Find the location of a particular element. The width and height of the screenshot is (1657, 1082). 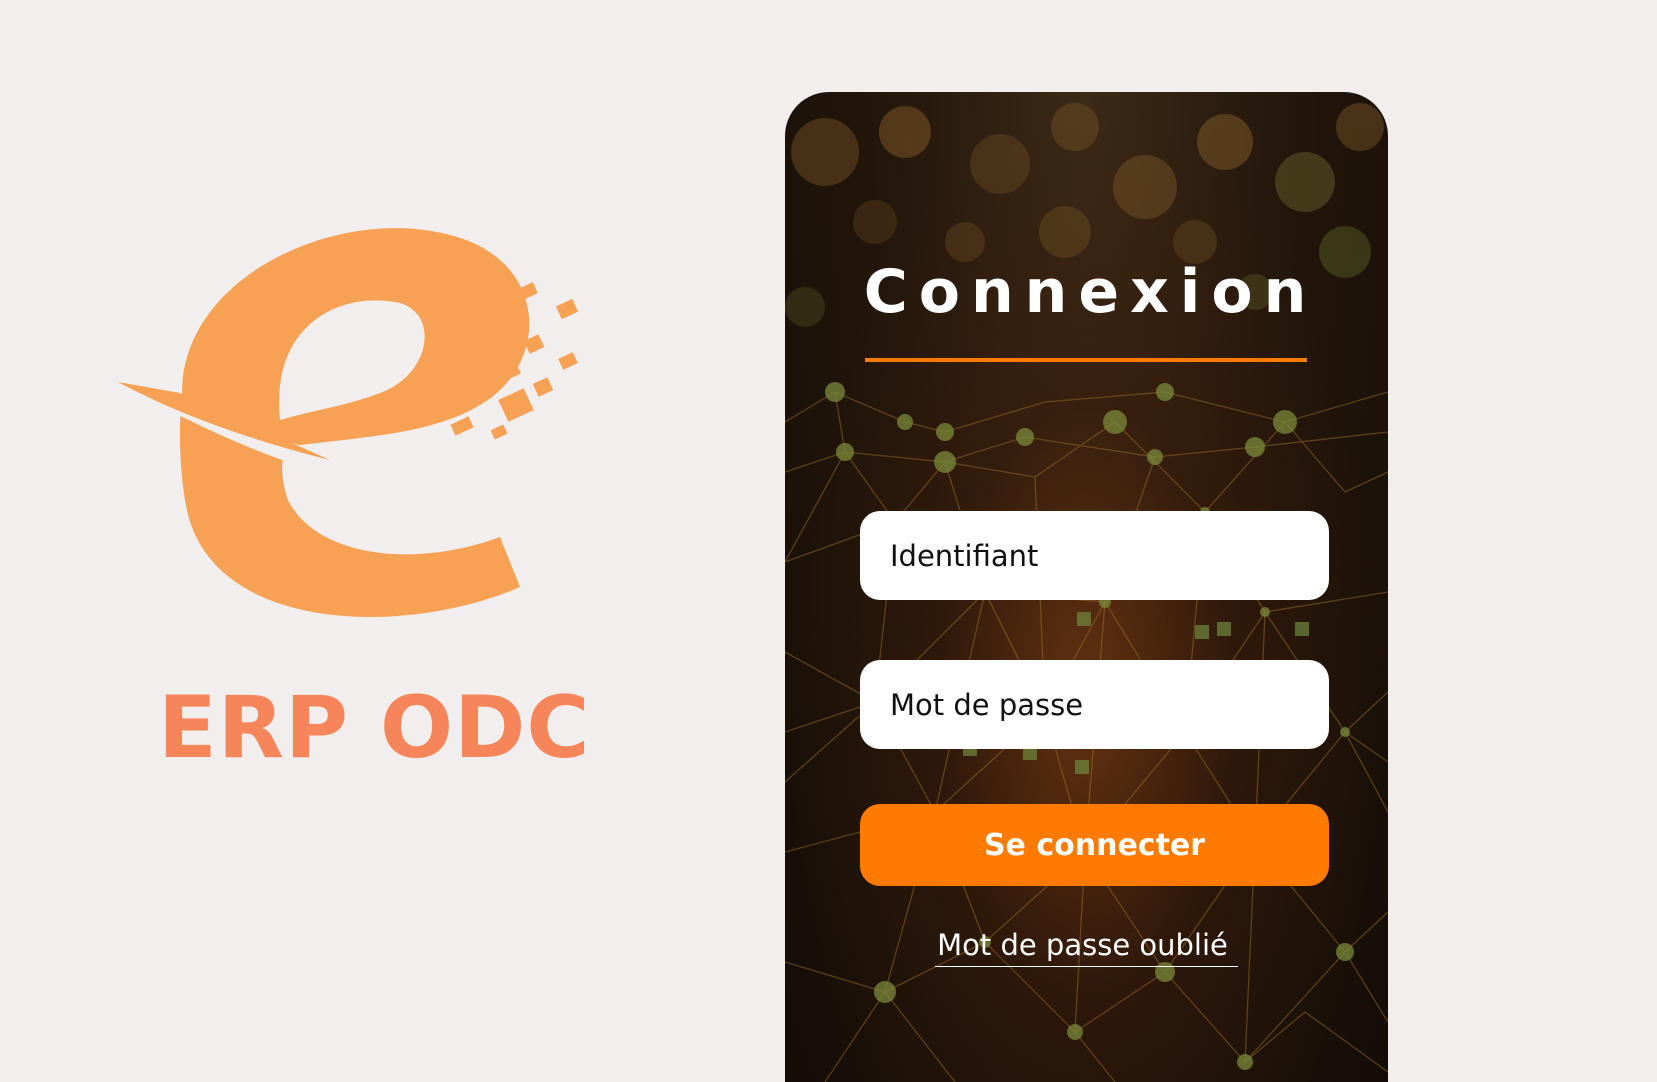

password-input is located at coordinates (1094, 704).